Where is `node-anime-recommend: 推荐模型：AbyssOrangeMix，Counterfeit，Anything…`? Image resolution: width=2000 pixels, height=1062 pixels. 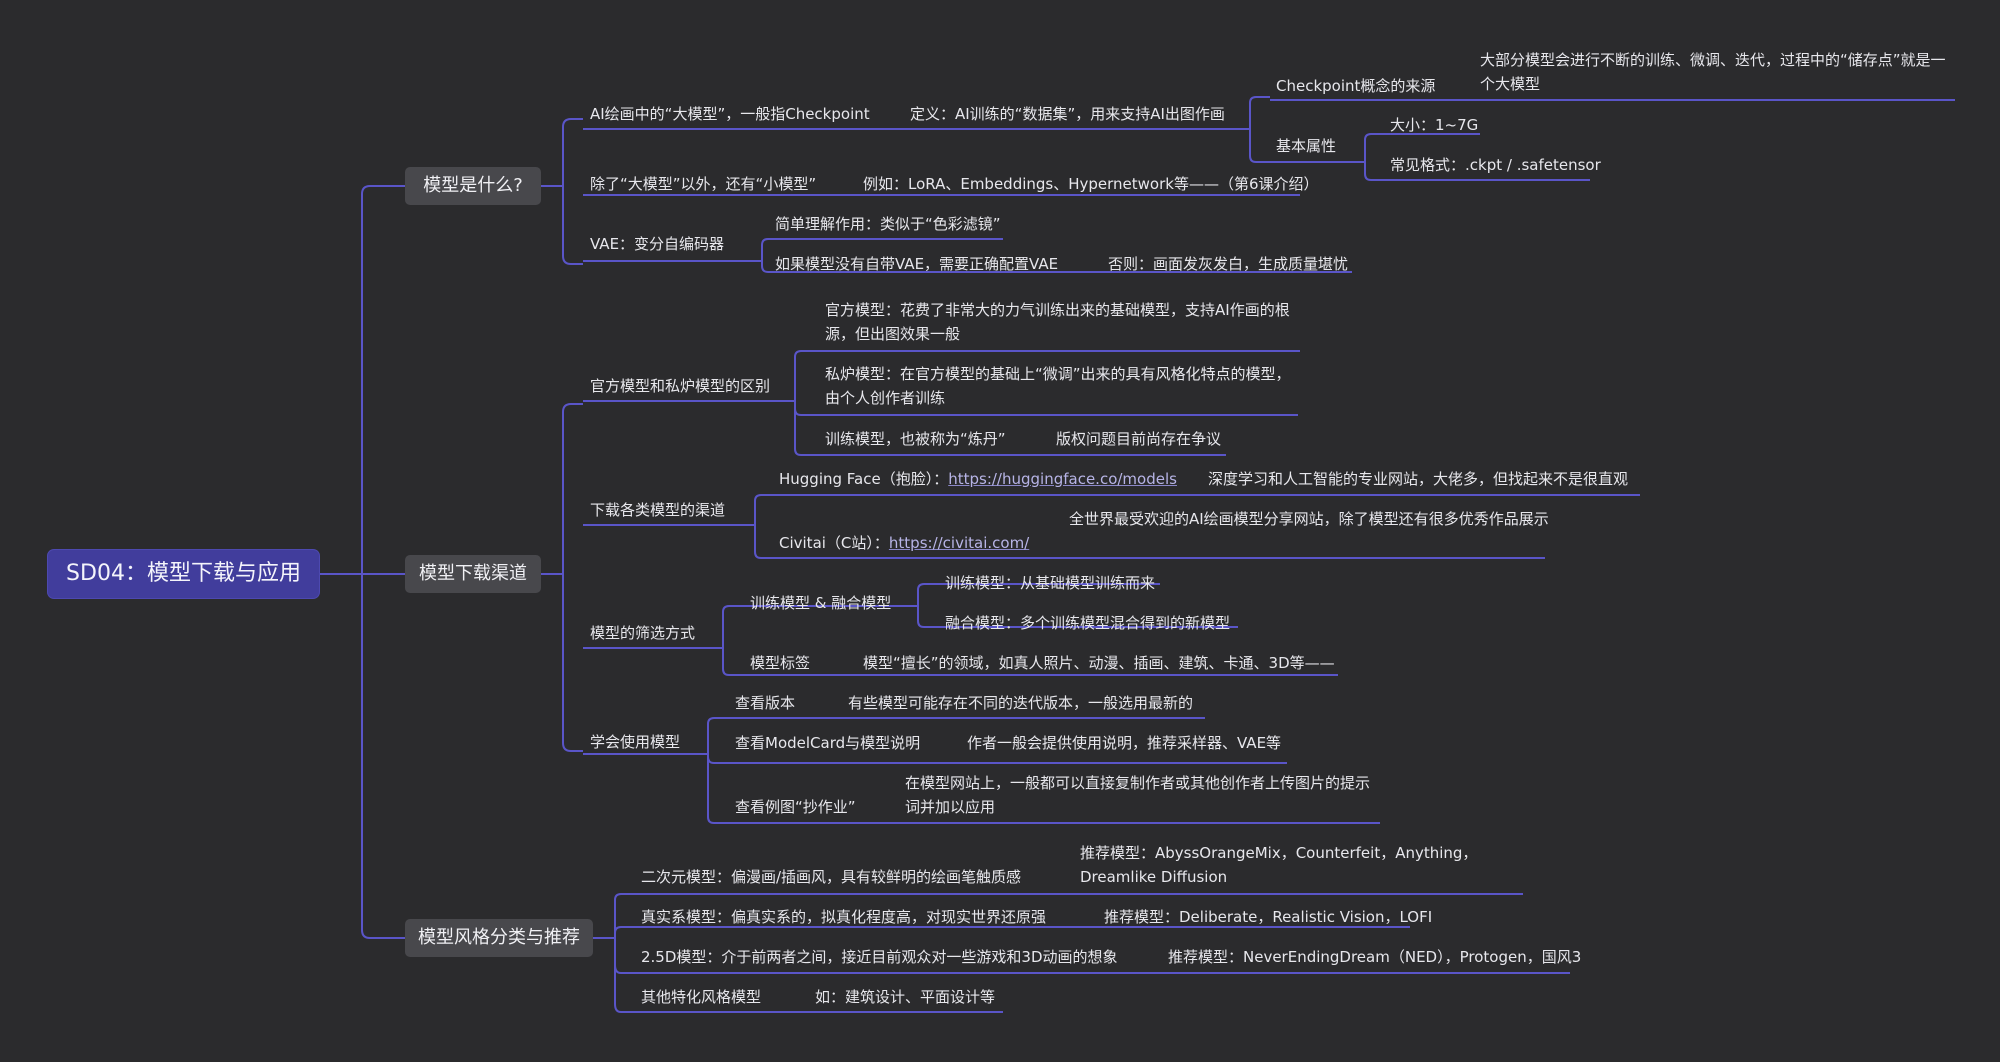 node-anime-recommend: 推荐模型：AbyssOrangeMix，Counterfeit，Anything… is located at coordinates (1300, 865).